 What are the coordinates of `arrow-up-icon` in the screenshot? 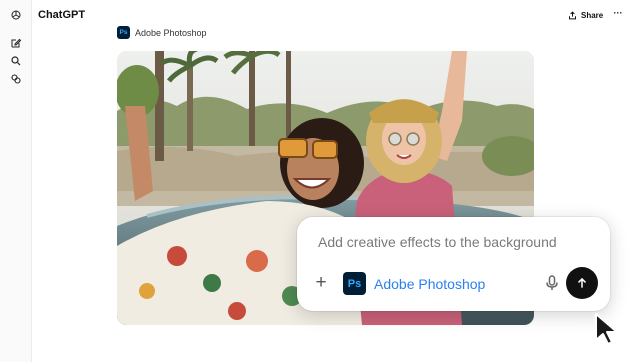 It's located at (582, 282).